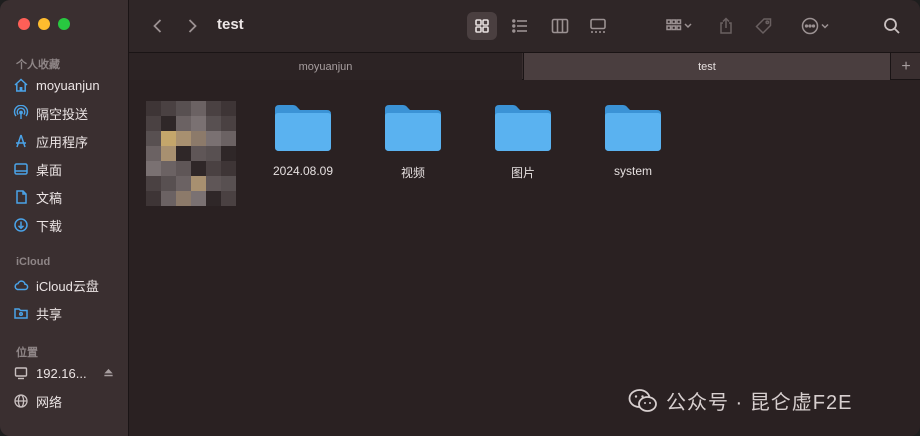 This screenshot has width=920, height=436. I want to click on sidebar-item-label: 共享, so click(49, 314).